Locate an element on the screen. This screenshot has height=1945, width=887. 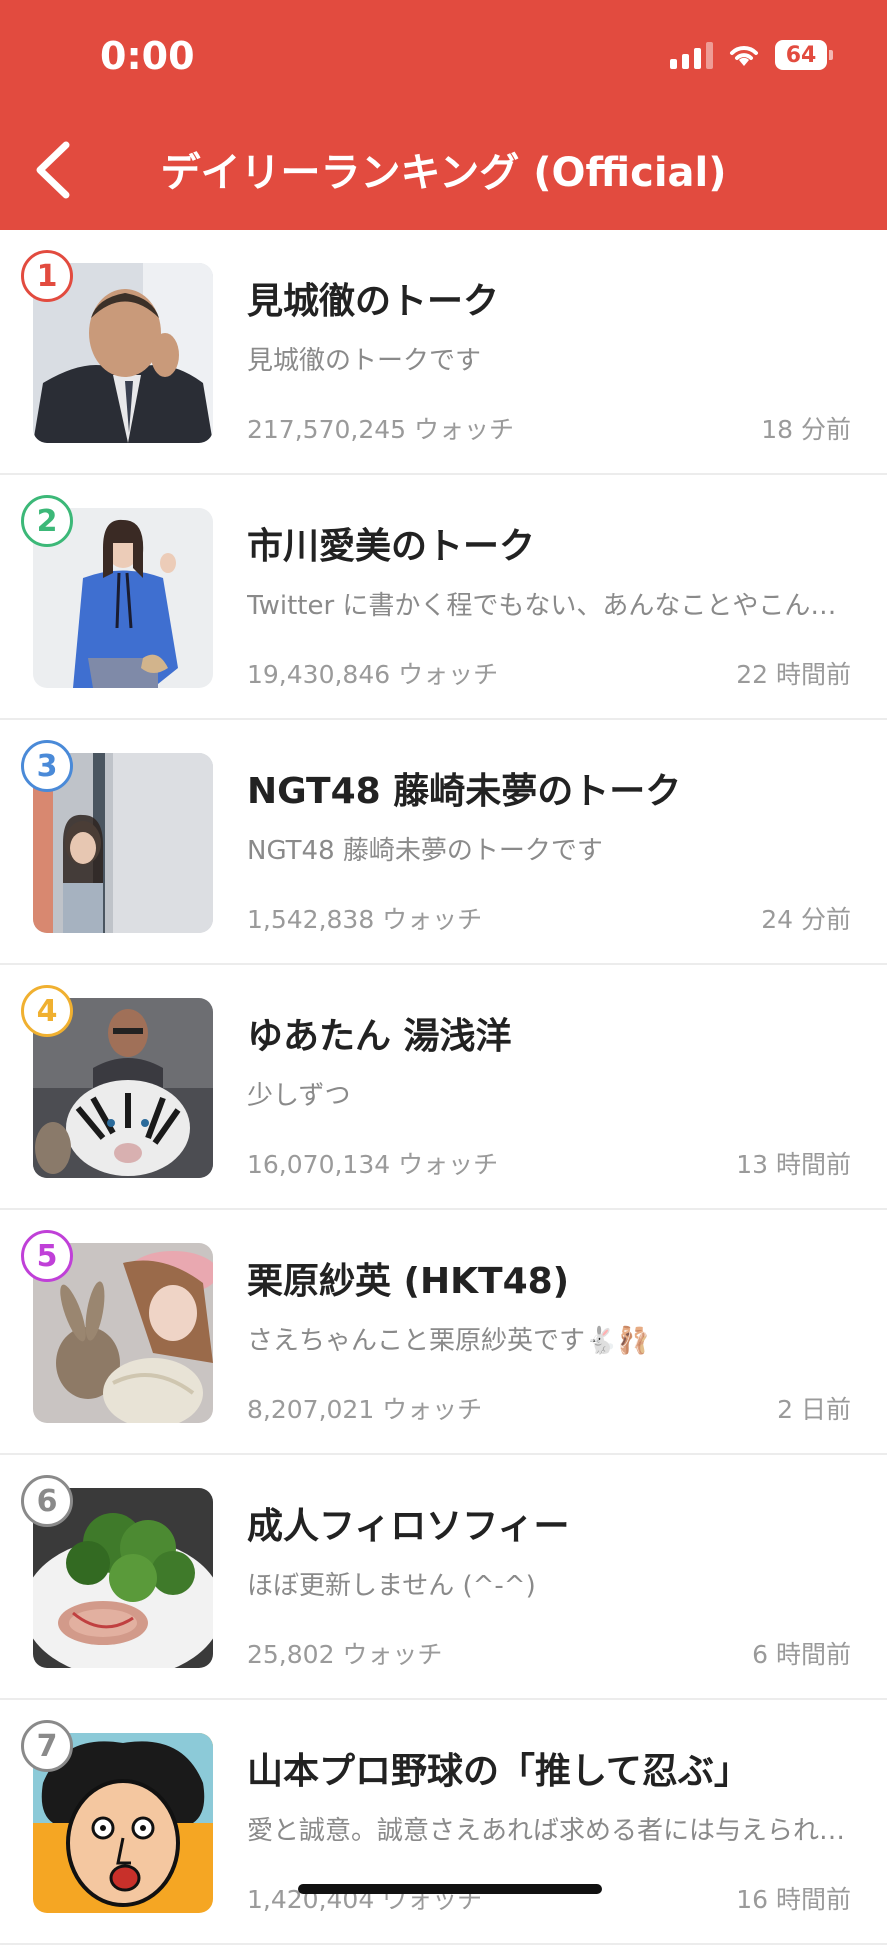
app-header: 0:00 64 デイリーランキング (Official) is located at coordinates (443, 115).